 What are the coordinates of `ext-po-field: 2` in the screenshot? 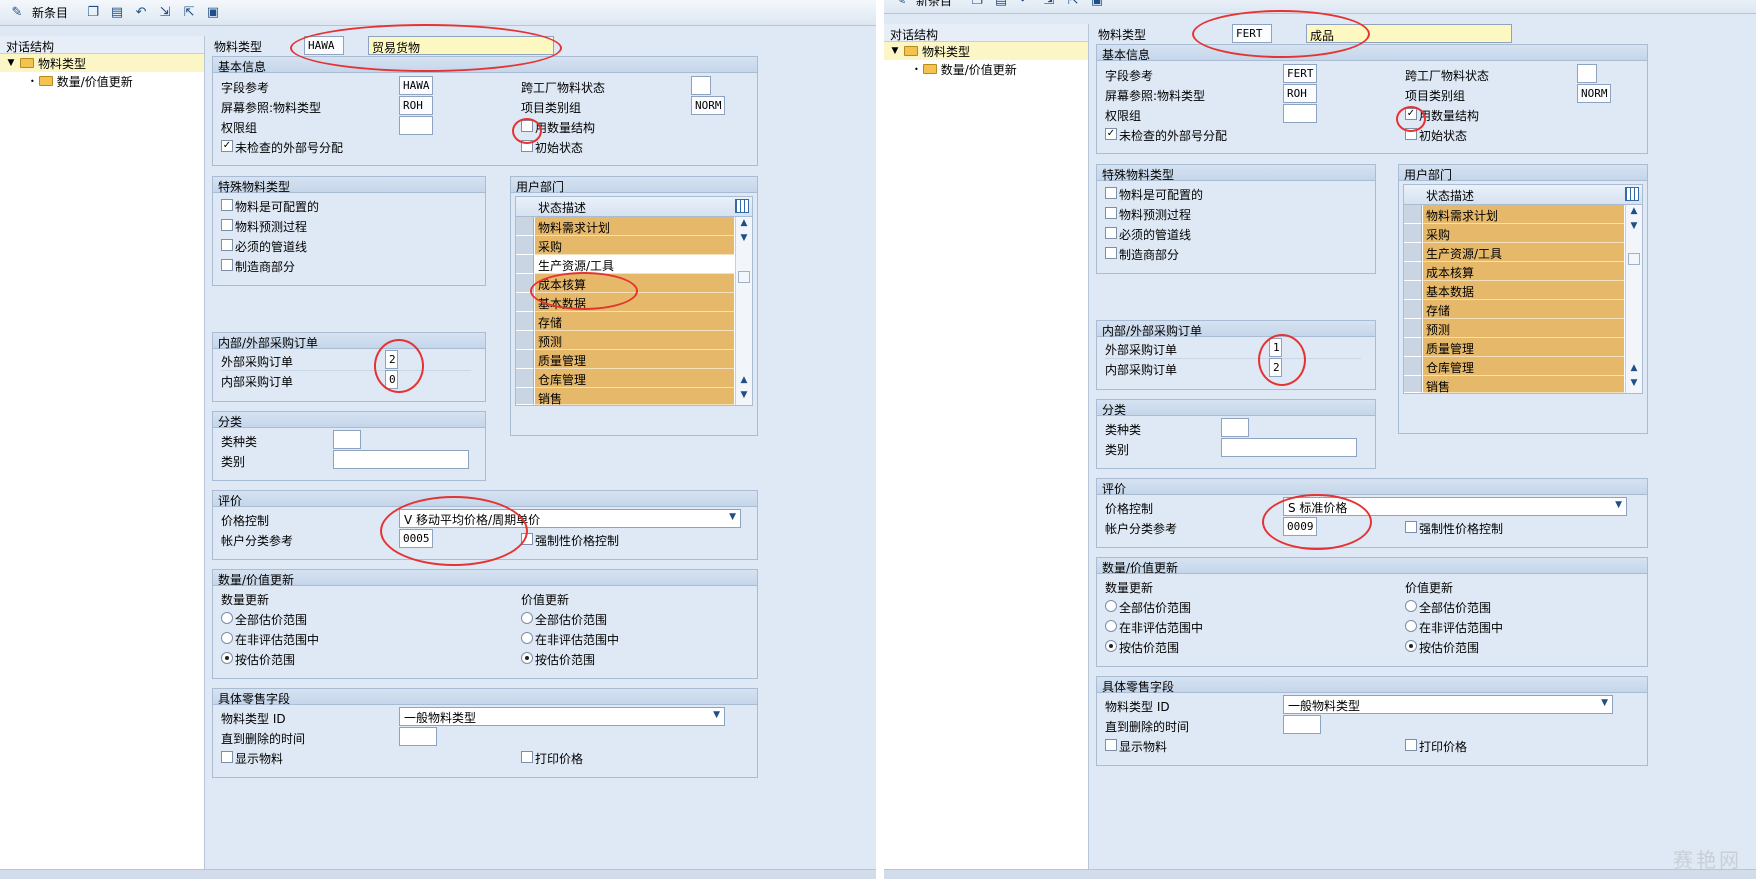 It's located at (391, 359).